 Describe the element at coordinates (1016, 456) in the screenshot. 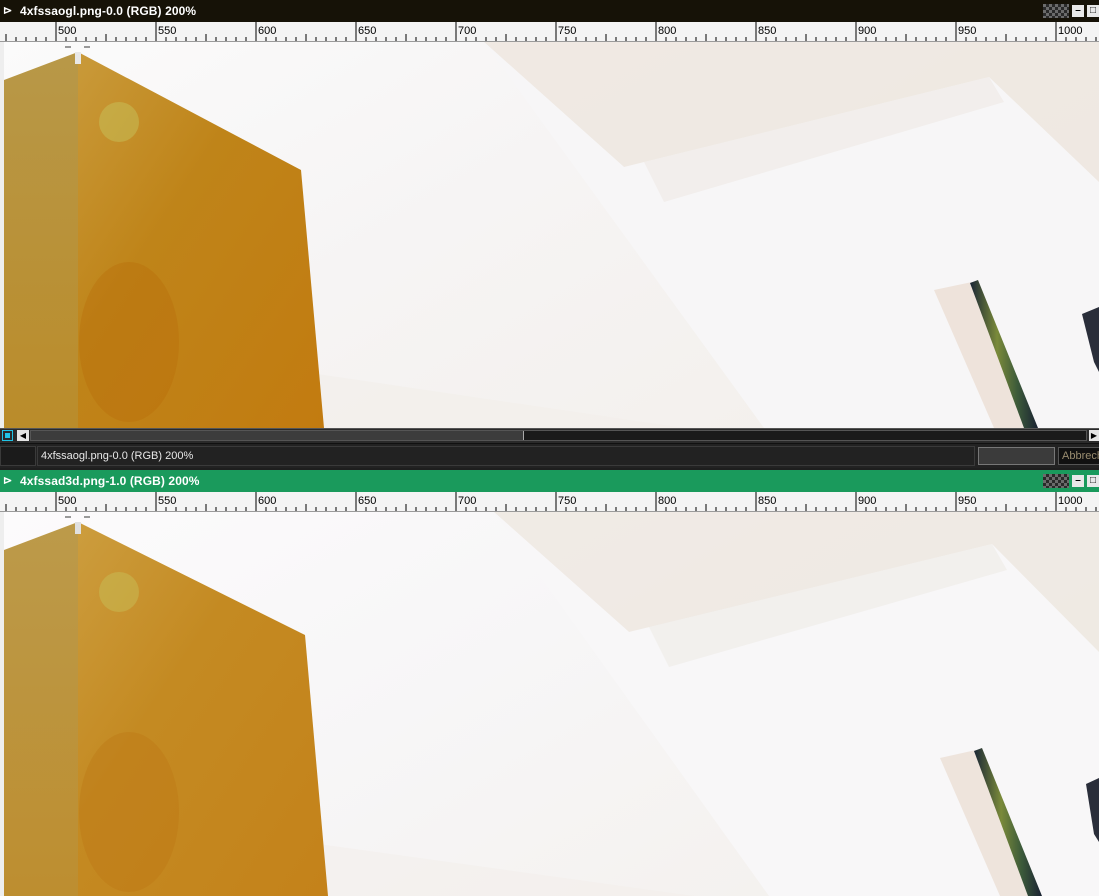

I see `progress-box` at that location.